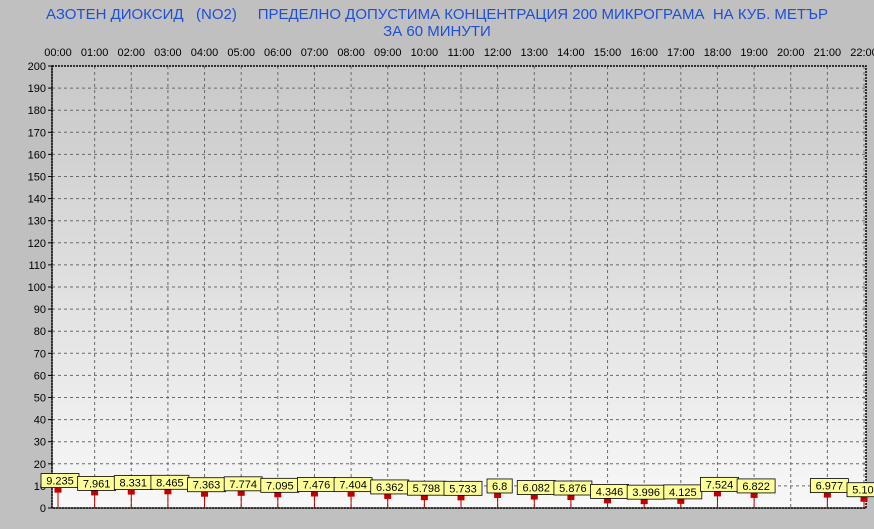 Image resolution: width=874 pixels, height=529 pixels. I want to click on x-tick-label: 16:00, so click(644, 53).